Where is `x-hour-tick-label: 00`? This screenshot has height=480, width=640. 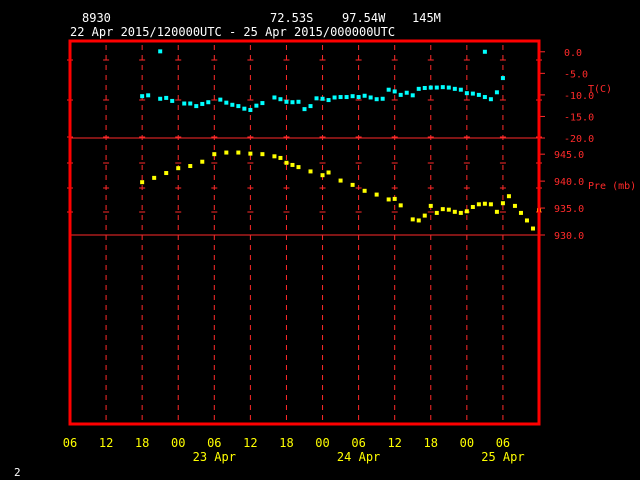
x-hour-tick-label: 00 is located at coordinates (322, 443).